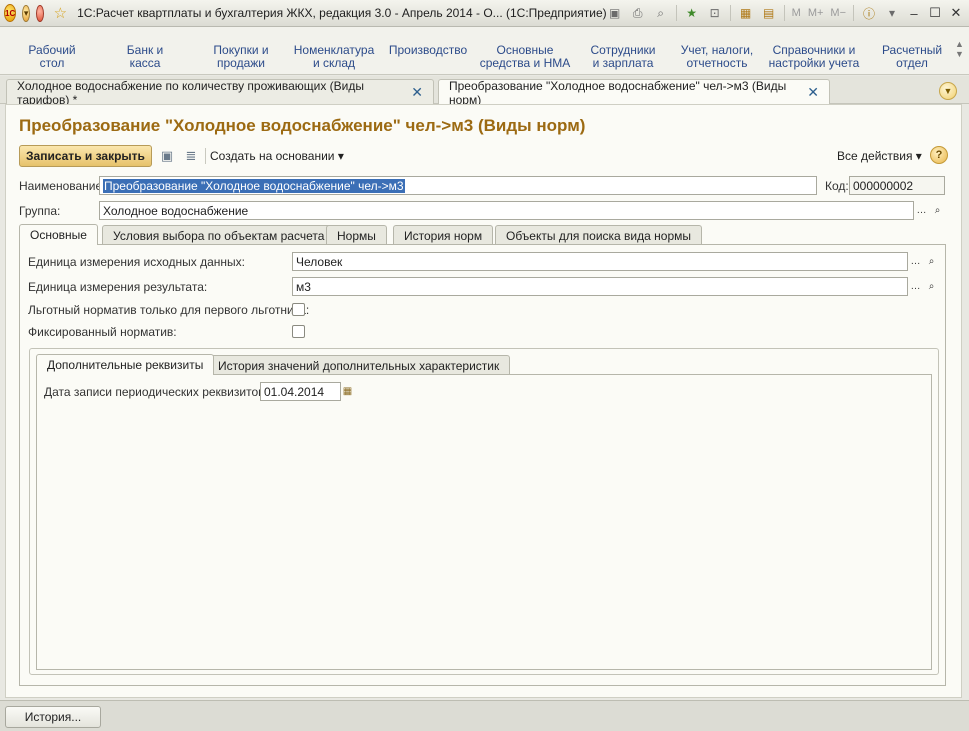  I want to click on group-field: Холодное водоснабжение, so click(506, 210).